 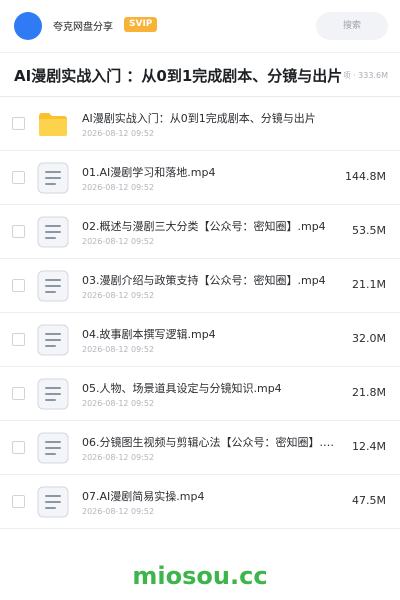 What do you see at coordinates (369, 446) in the screenshot?
I see `file-size: 12.4M` at bounding box center [369, 446].